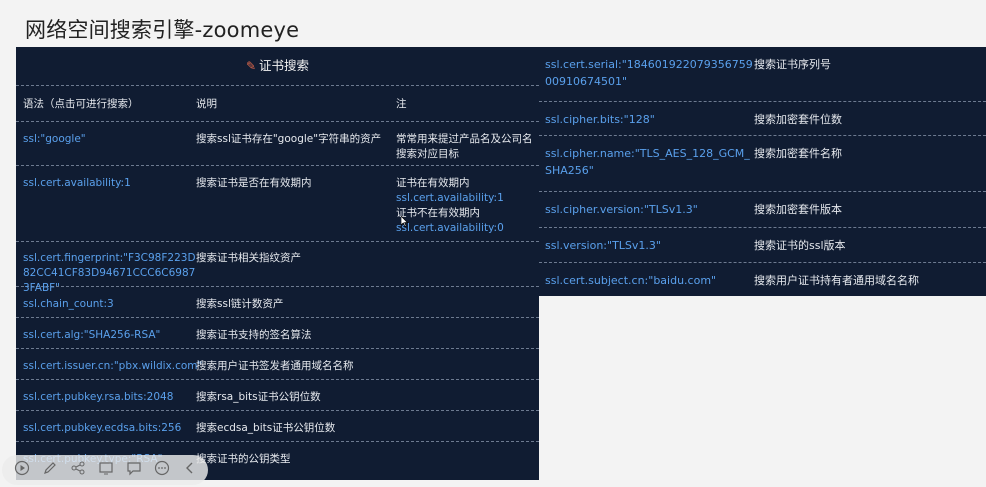  I want to click on row-description: 搜索加密套件版本, so click(798, 209).